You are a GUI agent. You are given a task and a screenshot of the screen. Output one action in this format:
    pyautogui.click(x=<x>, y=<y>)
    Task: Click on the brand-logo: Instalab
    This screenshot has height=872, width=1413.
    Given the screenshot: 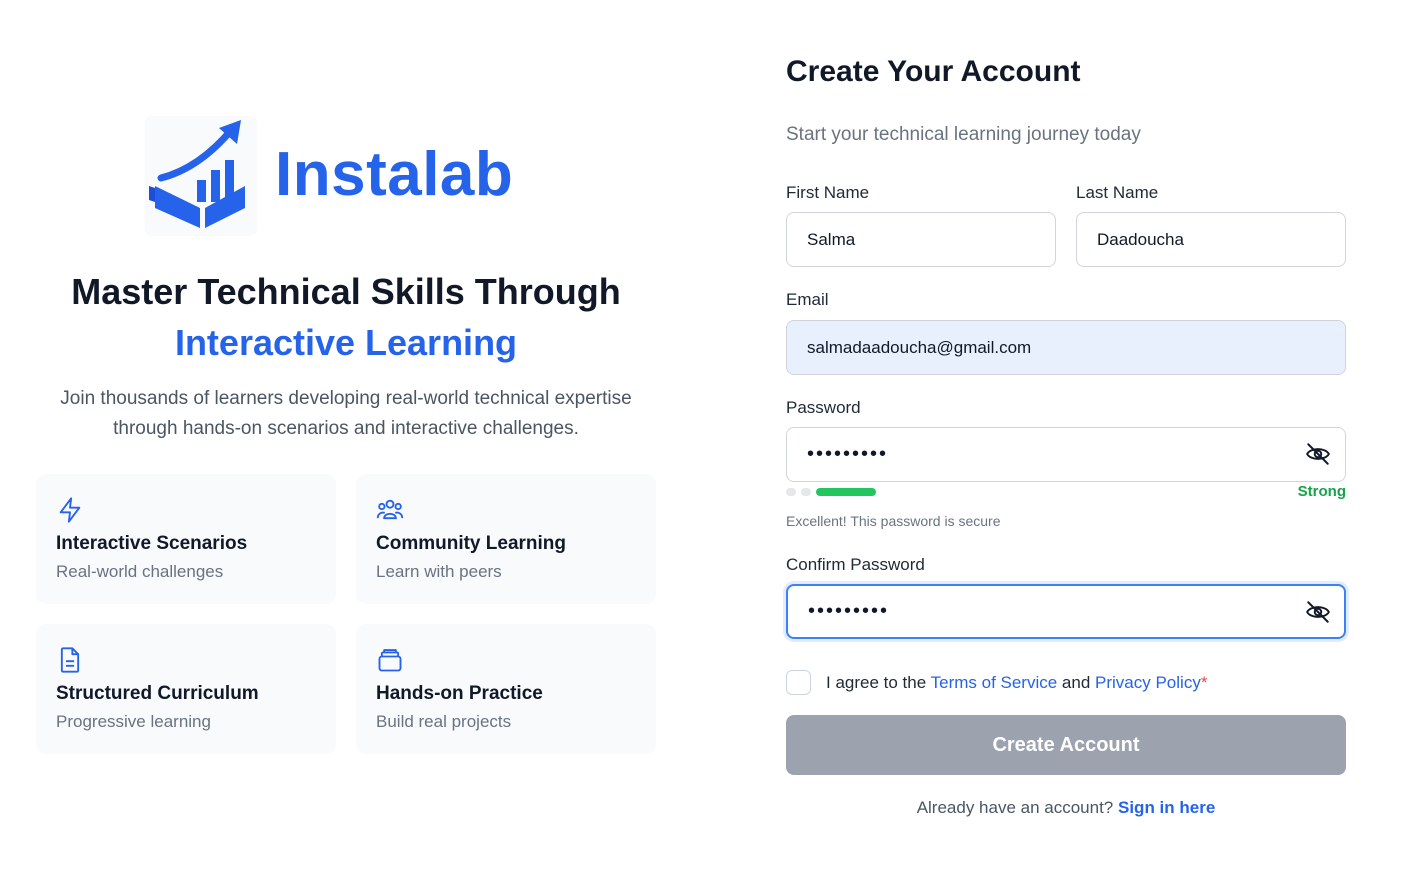 What is the action you would take?
    pyautogui.click(x=329, y=176)
    